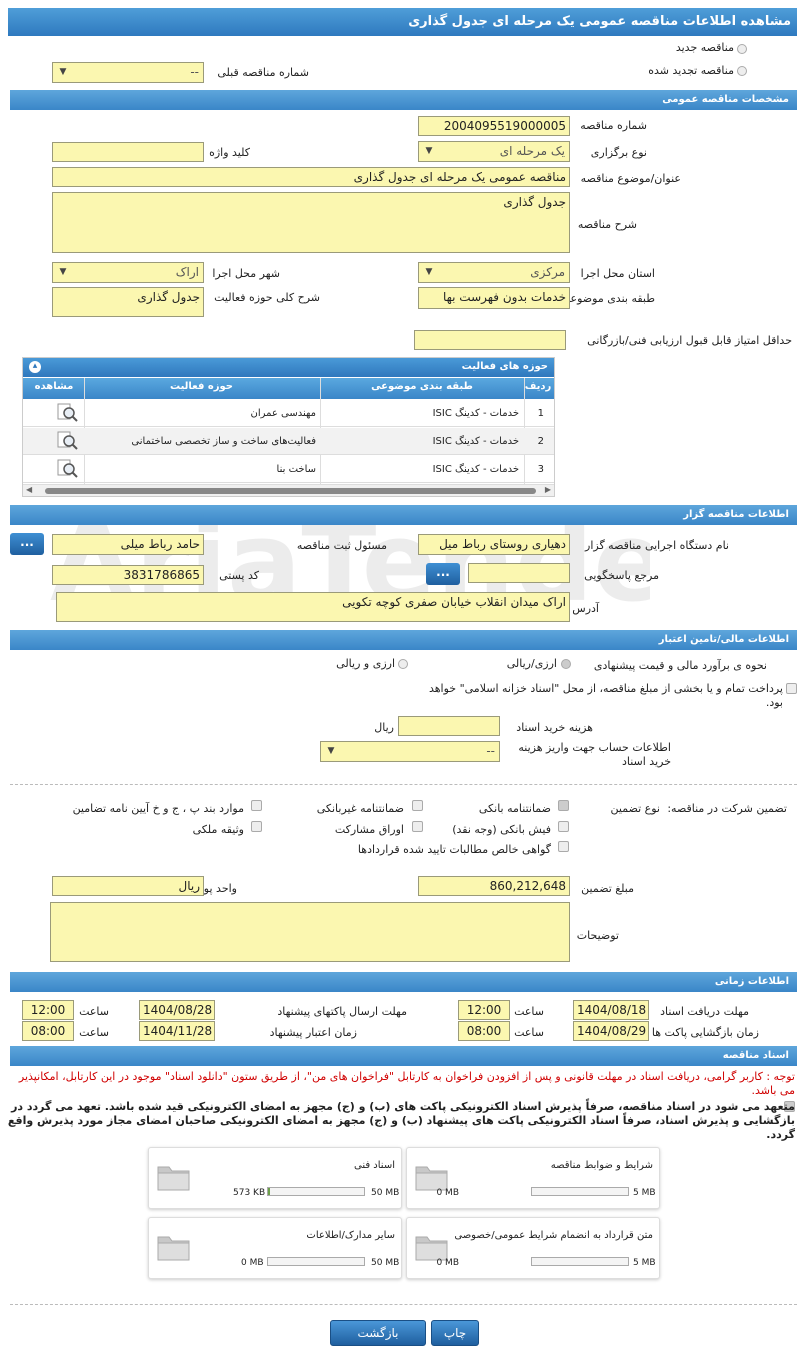  What do you see at coordinates (742, 49) in the screenshot?
I see `new-tender-radio` at bounding box center [742, 49].